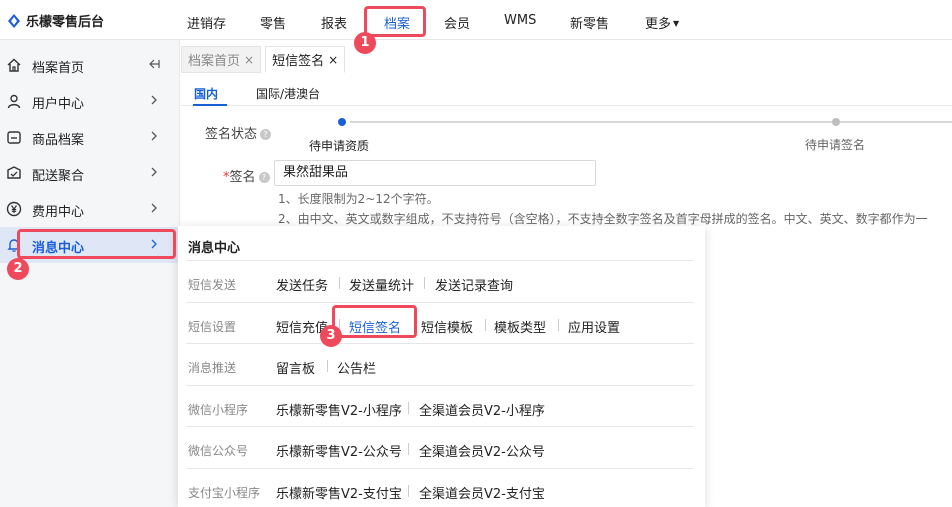  Describe the element at coordinates (214, 61) in the screenshot. I see `tab-label: 档案首页` at that location.